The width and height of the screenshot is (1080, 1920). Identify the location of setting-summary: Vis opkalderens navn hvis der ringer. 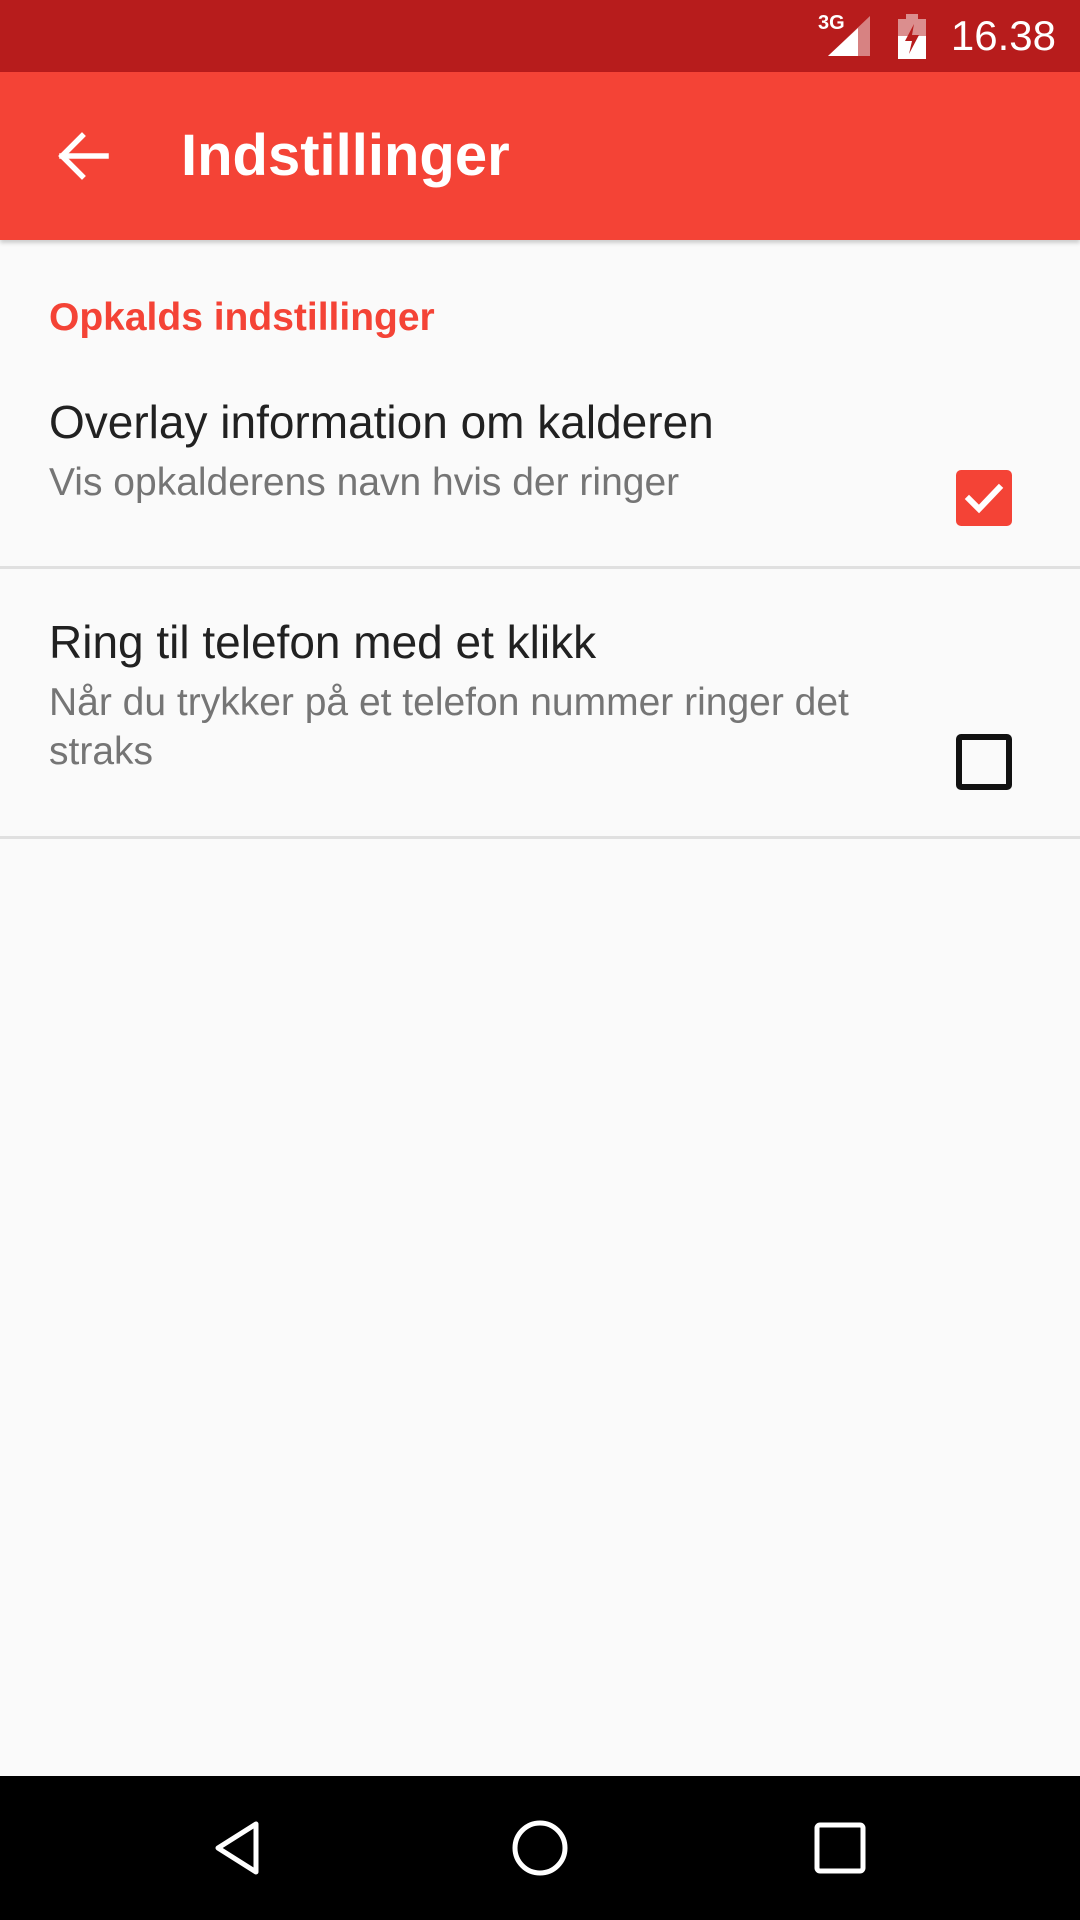
(364, 482).